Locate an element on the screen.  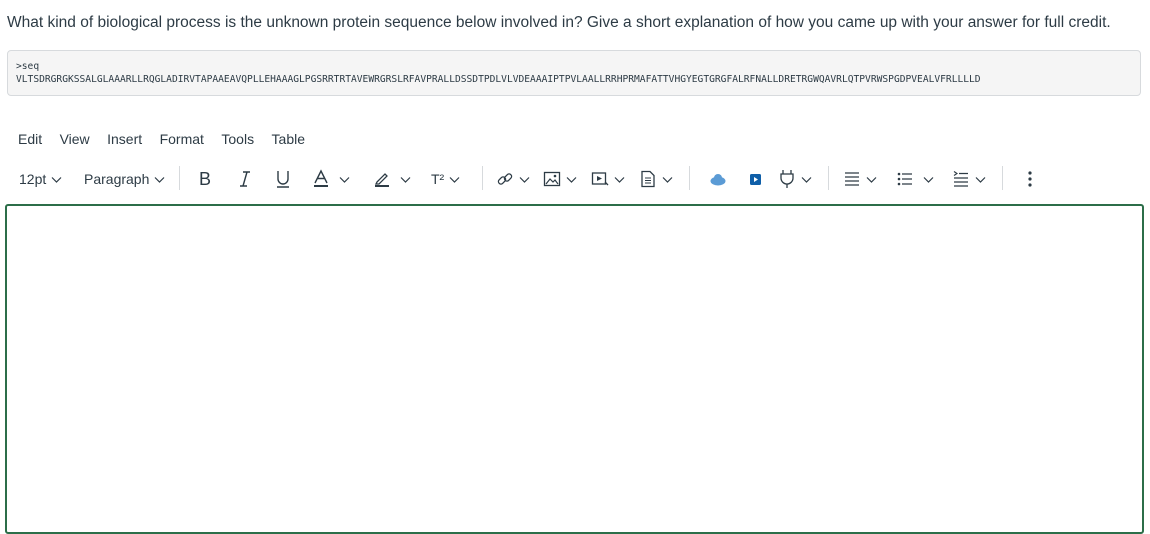
sequence-header: >seq is located at coordinates (28, 66).